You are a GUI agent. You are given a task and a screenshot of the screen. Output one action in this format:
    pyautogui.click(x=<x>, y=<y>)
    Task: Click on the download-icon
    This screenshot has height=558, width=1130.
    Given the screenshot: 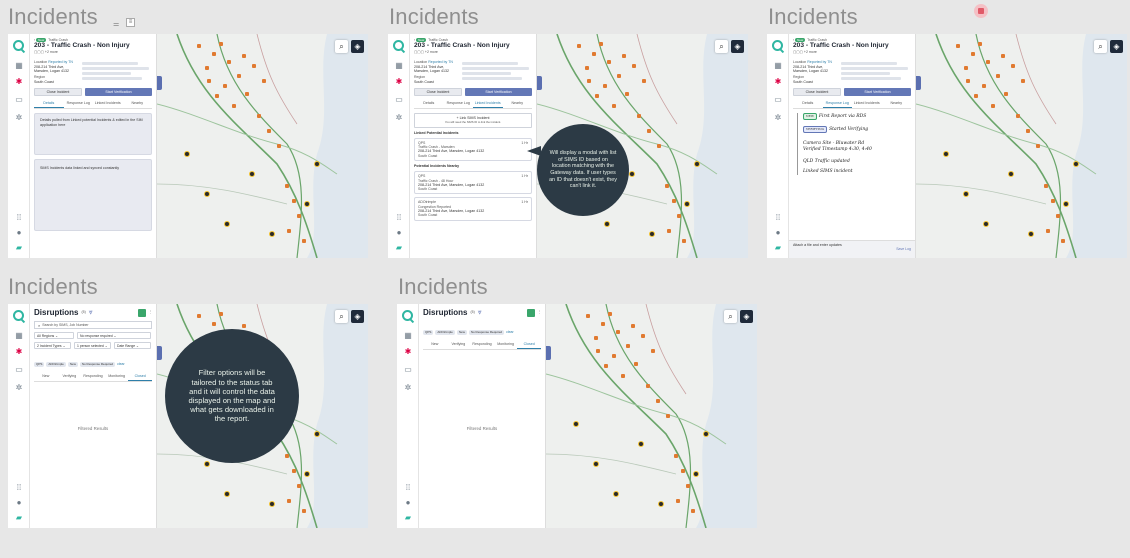 What is the action you would take?
    pyautogui.click(x=530, y=312)
    